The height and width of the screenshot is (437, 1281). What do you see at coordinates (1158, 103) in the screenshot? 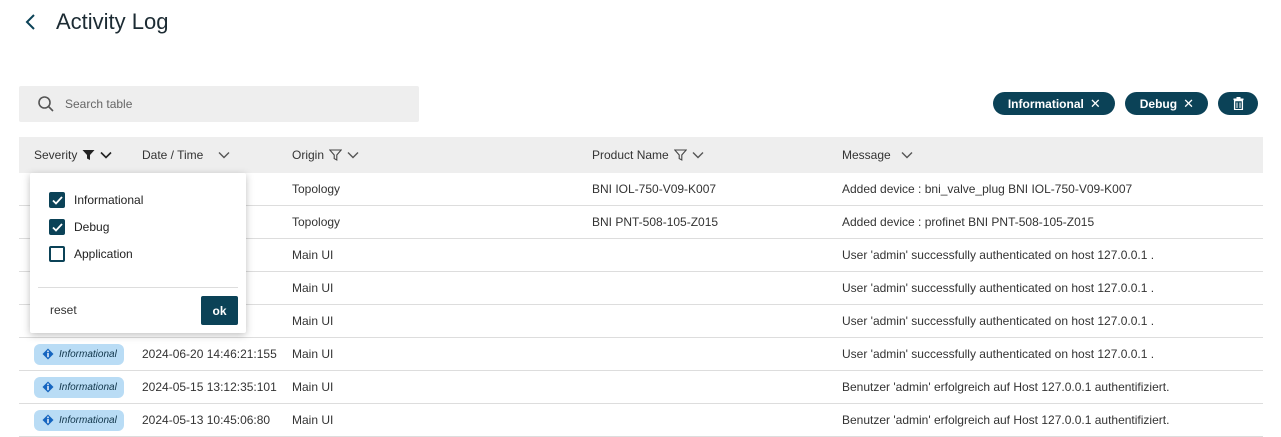
I see `filter-chip-label: Debug` at bounding box center [1158, 103].